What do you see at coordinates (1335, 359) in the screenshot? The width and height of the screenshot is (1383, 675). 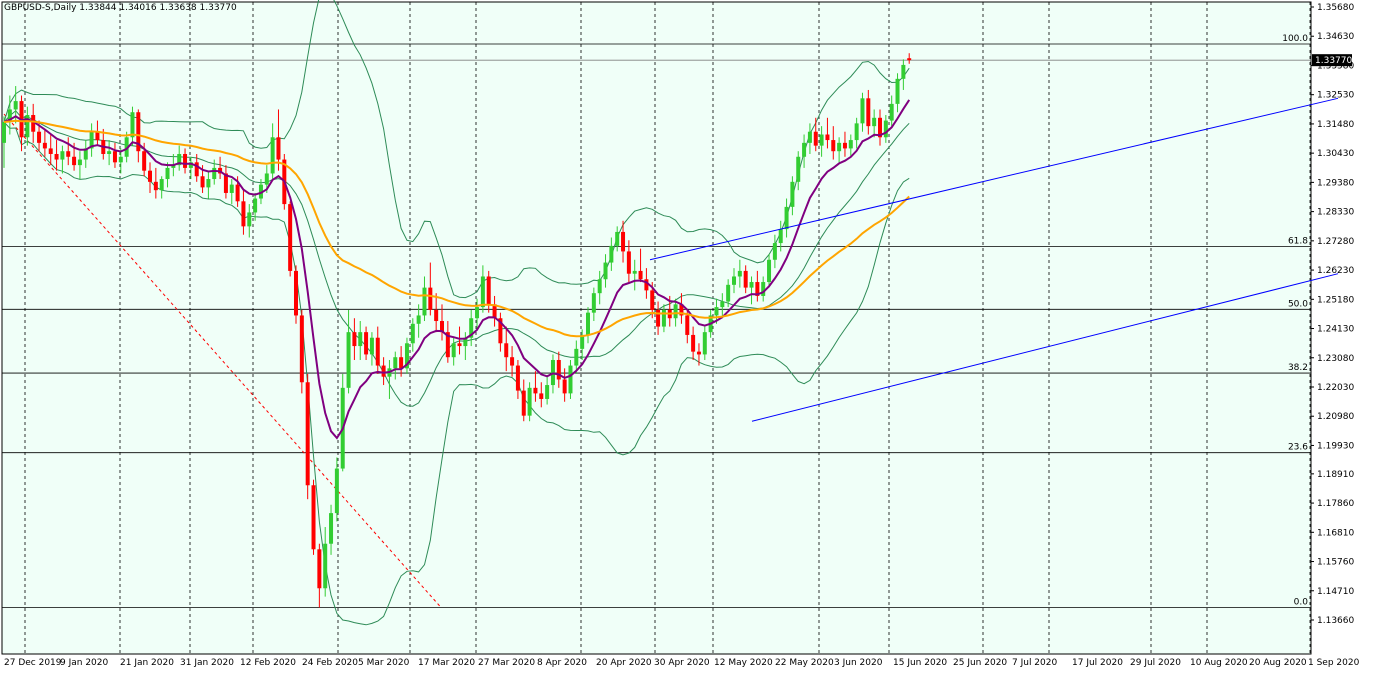 I see `price-tick-label: 1.23080` at bounding box center [1335, 359].